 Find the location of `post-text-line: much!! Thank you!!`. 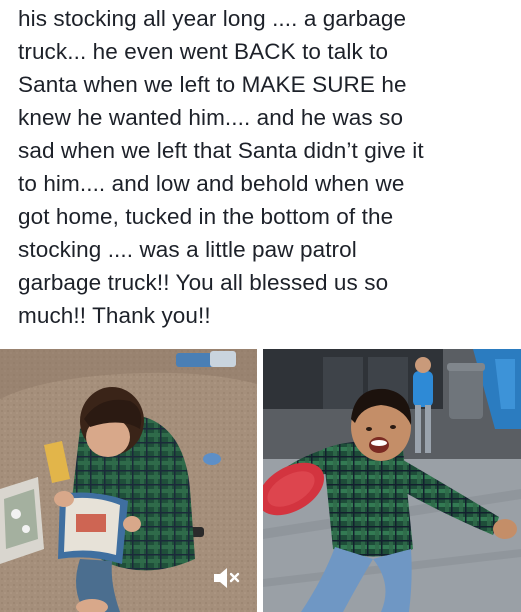

post-text-line: much!! Thank you!! is located at coordinates (114, 315).